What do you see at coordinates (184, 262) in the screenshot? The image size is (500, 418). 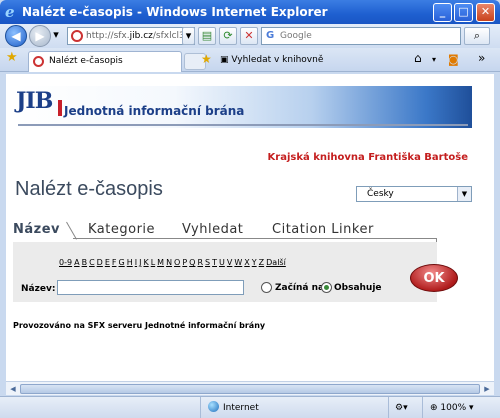 I see `alphabet-link: P` at bounding box center [184, 262].